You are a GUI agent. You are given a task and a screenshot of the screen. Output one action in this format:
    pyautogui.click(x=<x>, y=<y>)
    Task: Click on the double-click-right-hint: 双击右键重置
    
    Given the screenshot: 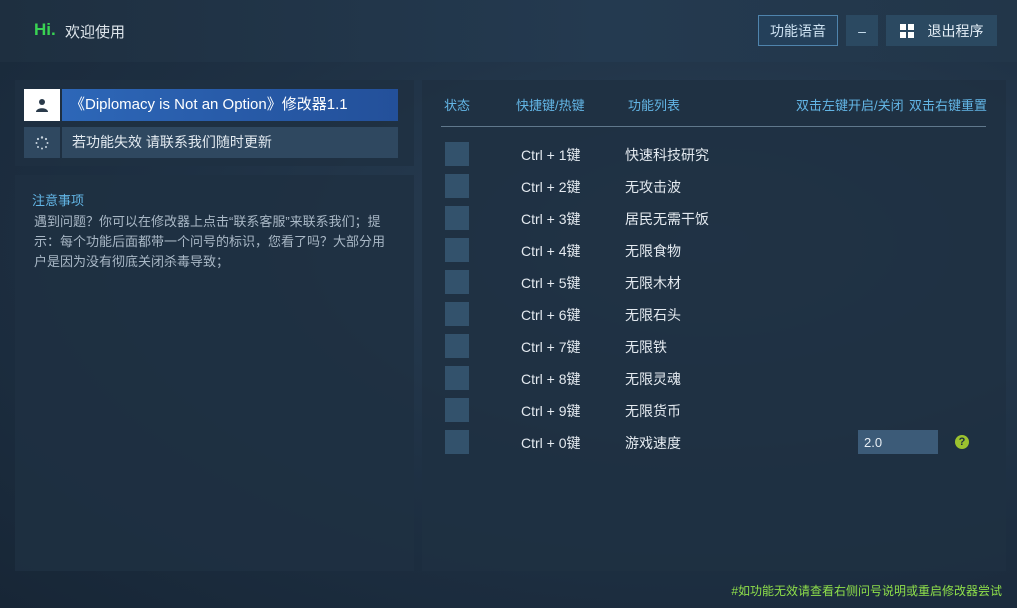 What is the action you would take?
    pyautogui.click(x=948, y=105)
    